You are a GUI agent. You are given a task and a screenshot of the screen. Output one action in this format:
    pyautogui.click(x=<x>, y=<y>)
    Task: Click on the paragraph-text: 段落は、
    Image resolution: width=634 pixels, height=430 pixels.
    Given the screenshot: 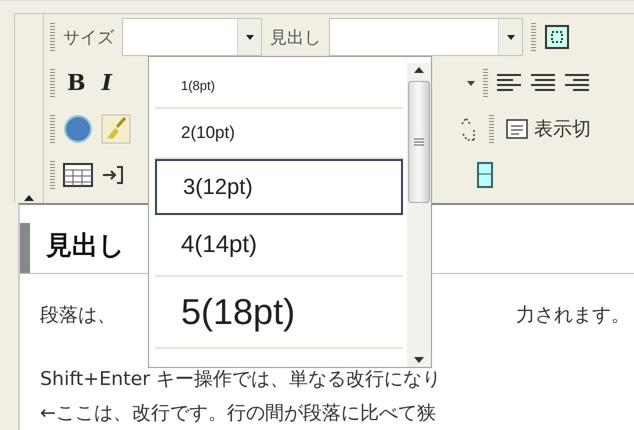 What is the action you would take?
    pyautogui.click(x=78, y=315)
    